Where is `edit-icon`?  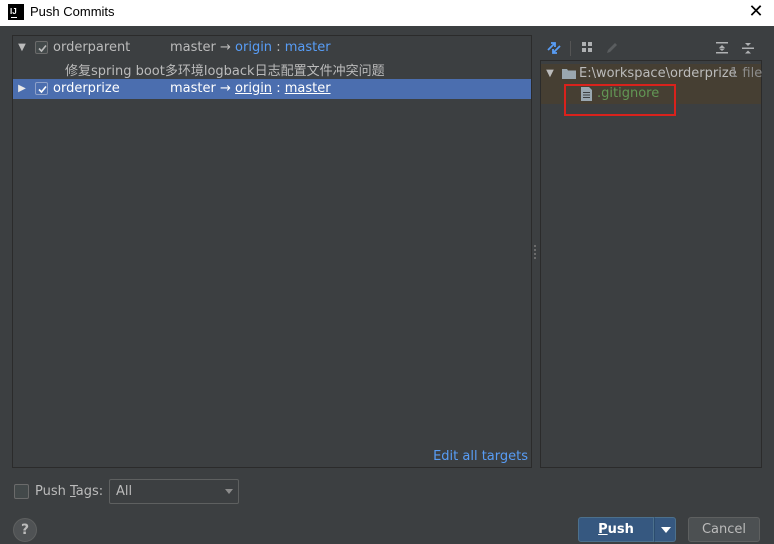 edit-icon is located at coordinates (612, 48).